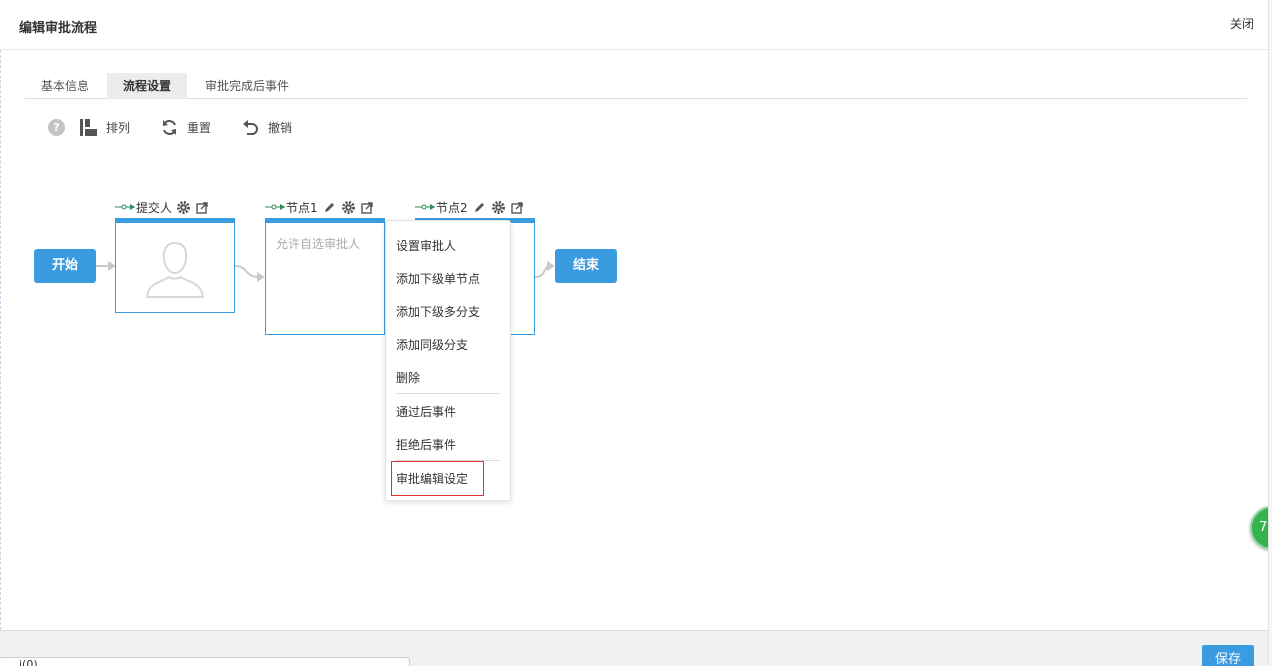  What do you see at coordinates (154, 207) in the screenshot?
I see `node-label: 提交人` at bounding box center [154, 207].